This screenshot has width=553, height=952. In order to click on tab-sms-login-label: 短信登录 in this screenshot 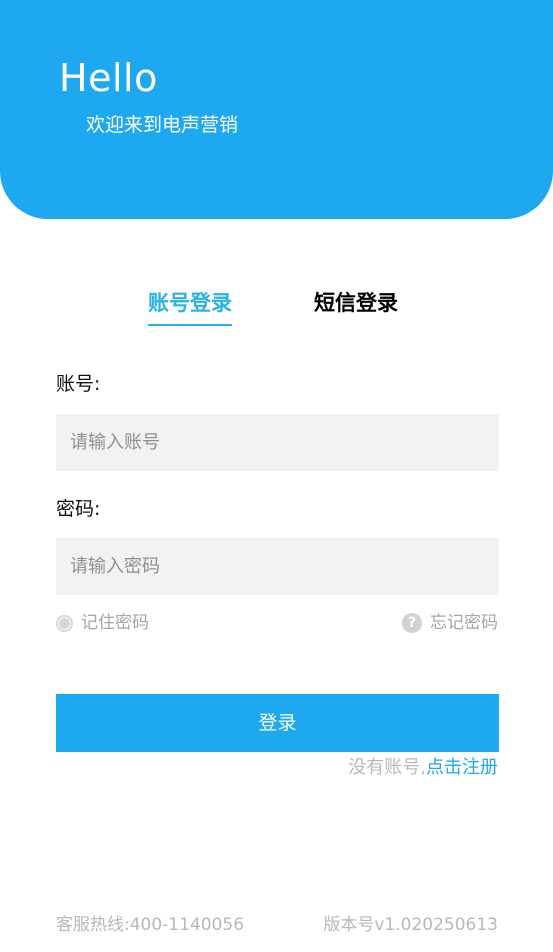, I will do `click(356, 303)`.